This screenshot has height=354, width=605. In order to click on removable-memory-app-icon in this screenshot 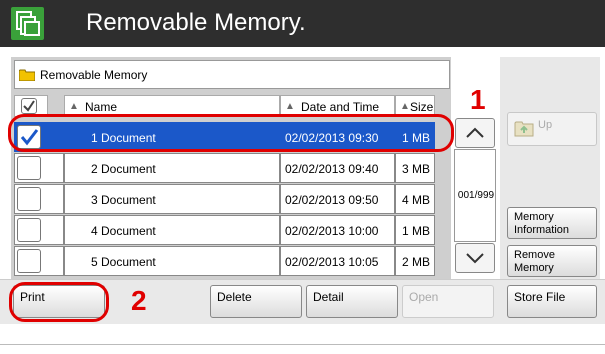, I will do `click(27, 23)`.